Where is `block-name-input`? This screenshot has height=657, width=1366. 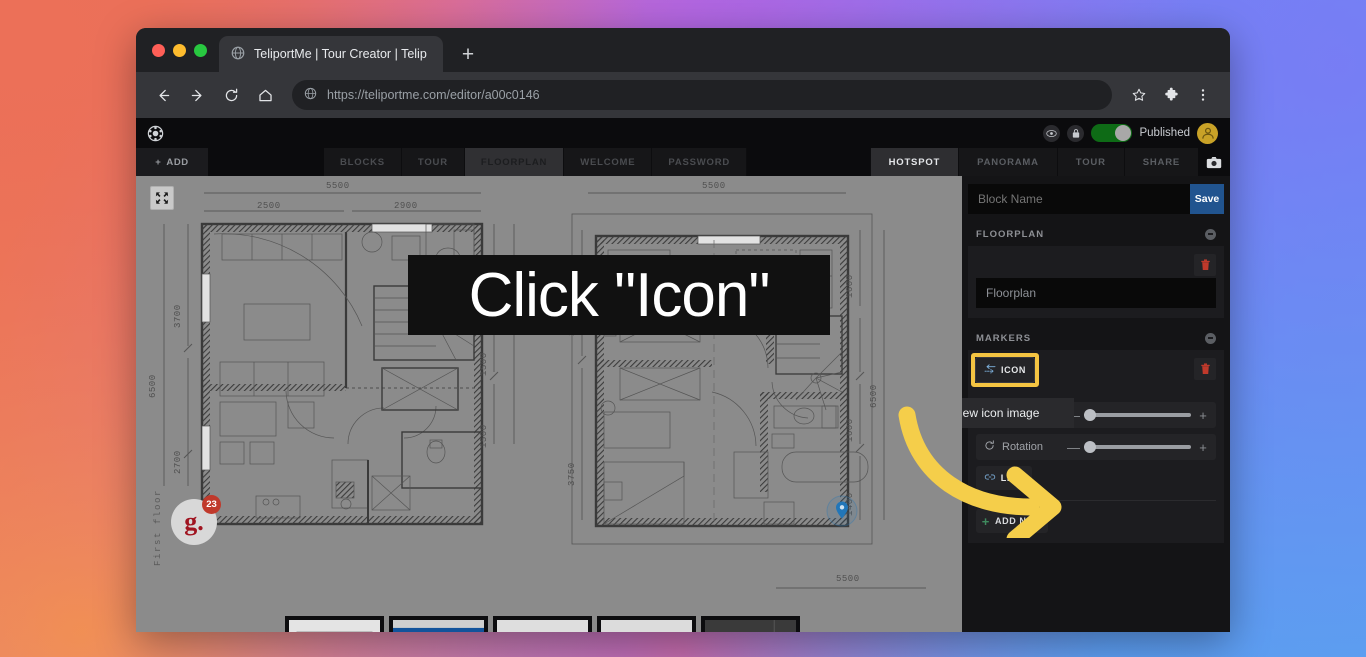
block-name-input is located at coordinates (1079, 199).